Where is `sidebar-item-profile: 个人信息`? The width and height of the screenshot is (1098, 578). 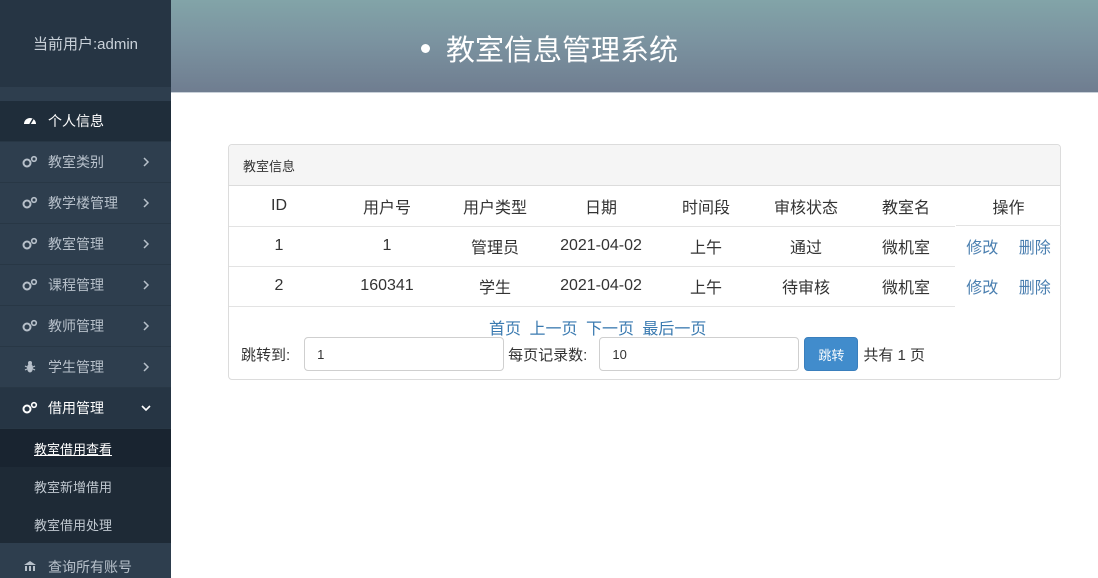
sidebar-item-profile: 个人信息 is located at coordinates (85, 121).